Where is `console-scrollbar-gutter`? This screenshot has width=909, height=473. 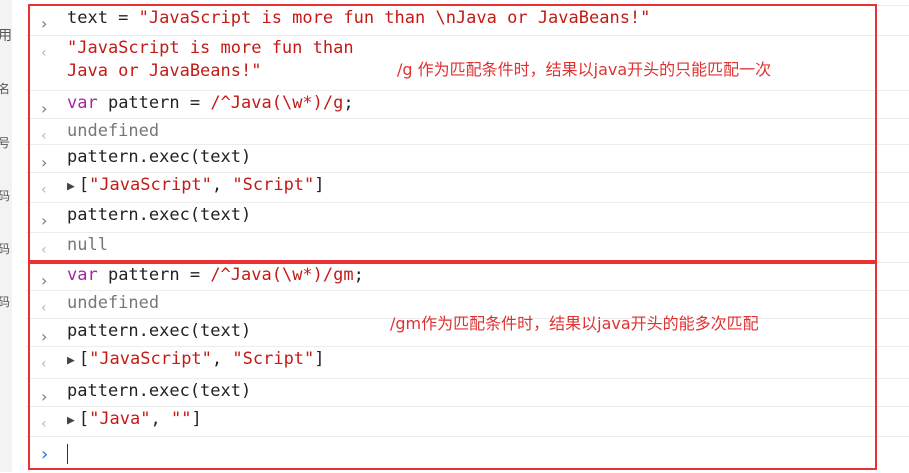 console-scrollbar-gutter is located at coordinates (19, 236).